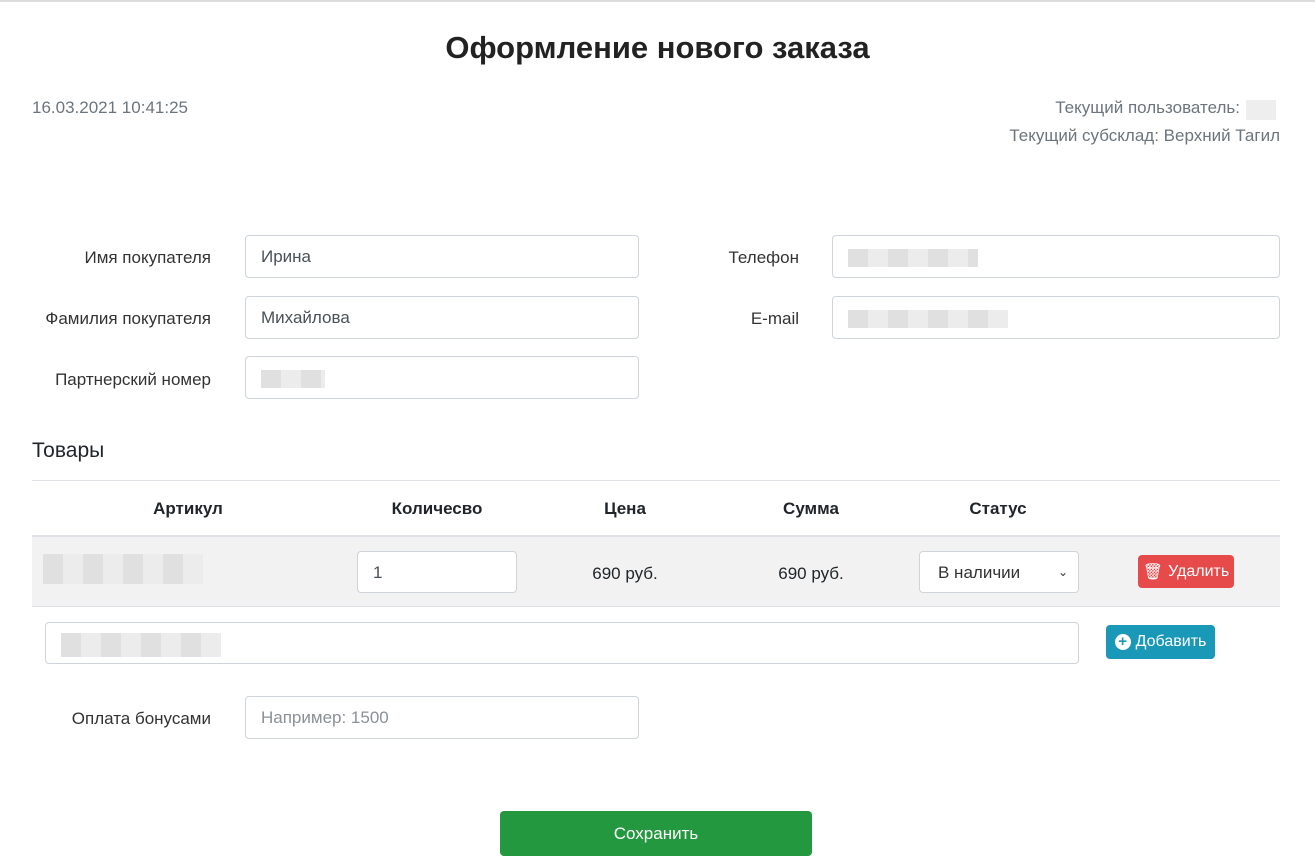 This screenshot has height=856, width=1315. I want to click on article-search-input, so click(562, 643).